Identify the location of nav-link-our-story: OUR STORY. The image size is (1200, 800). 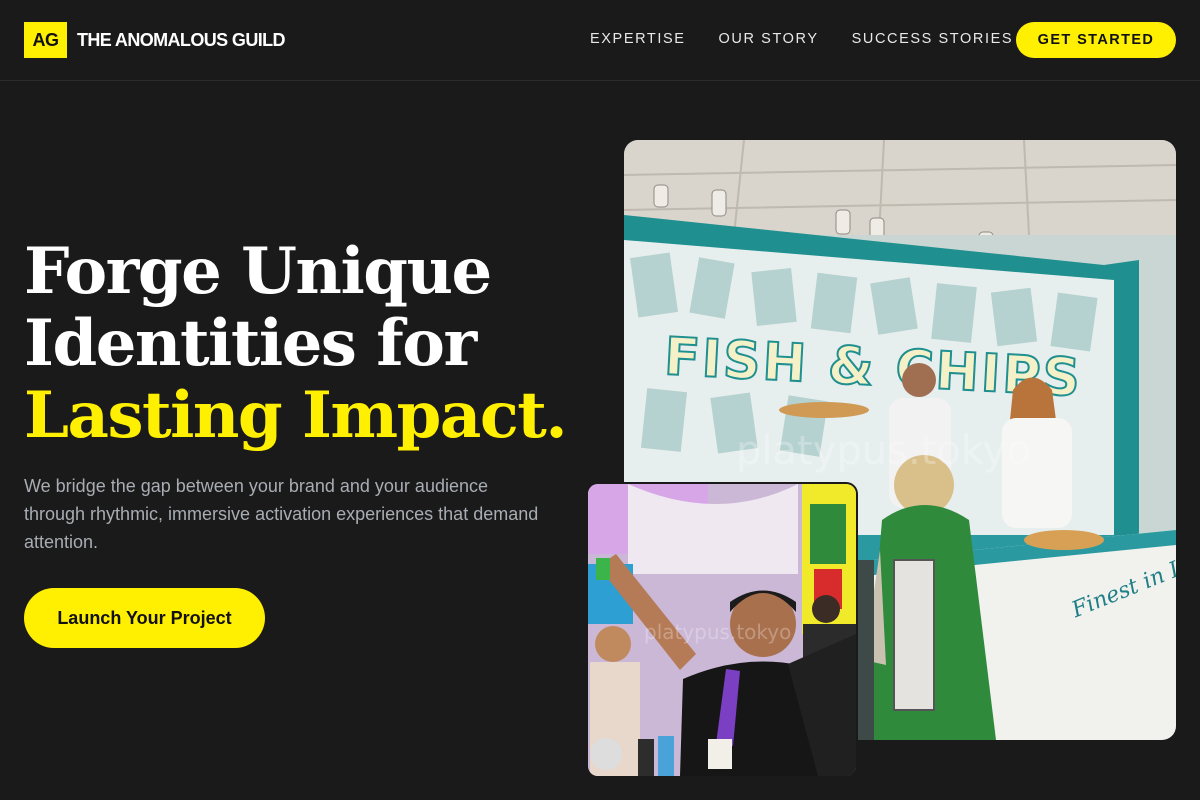
(769, 39).